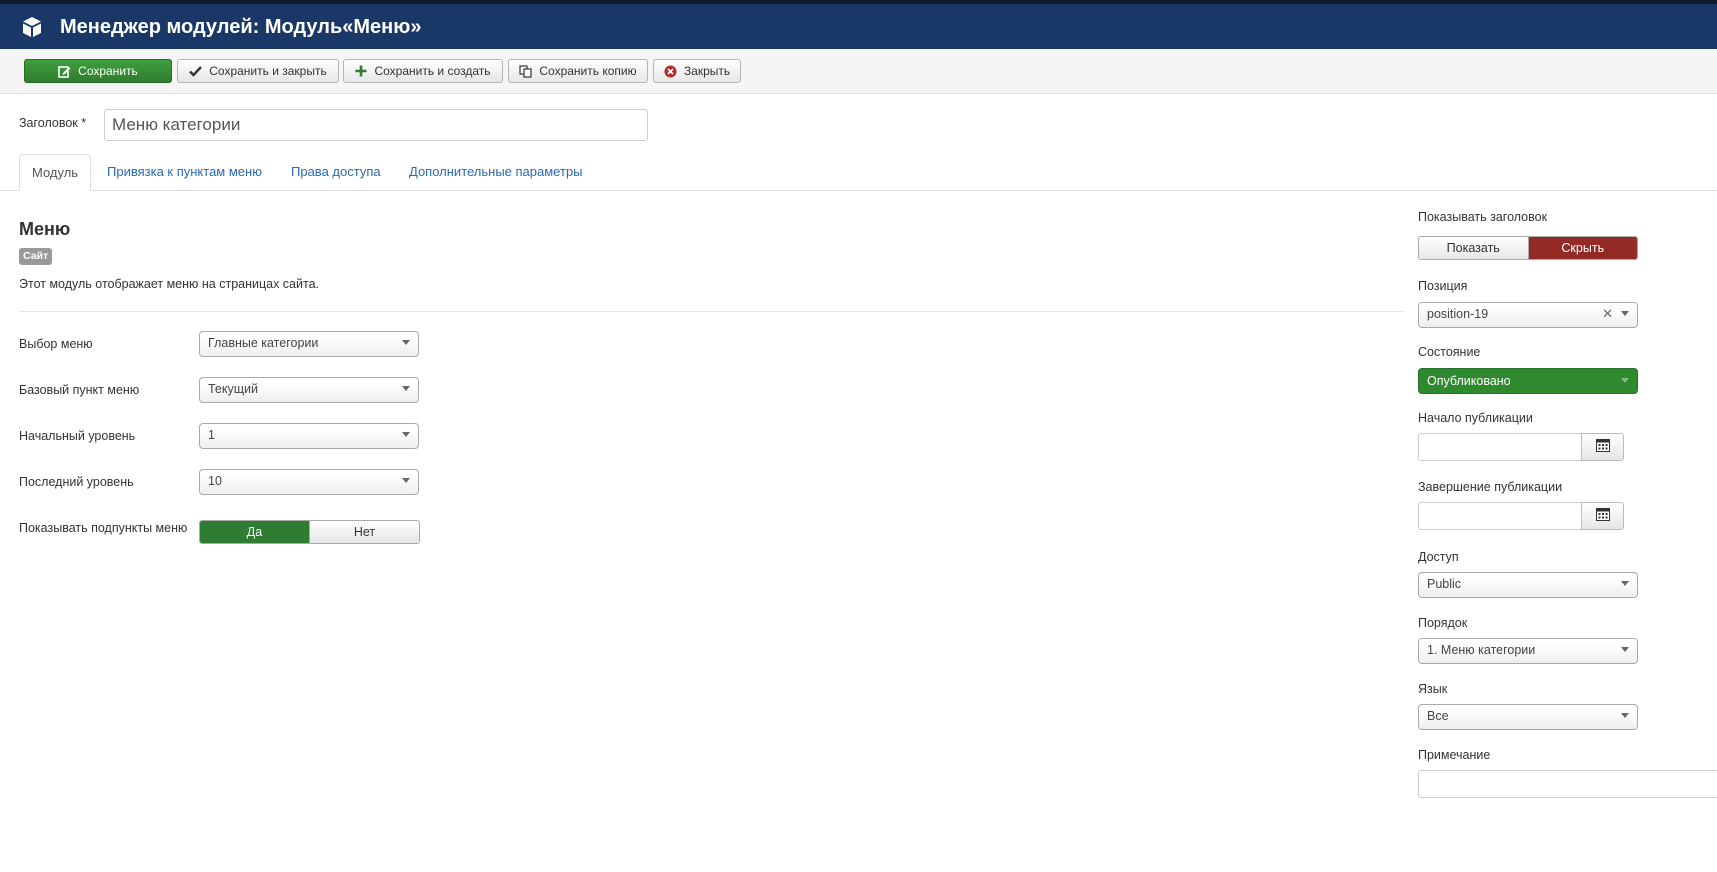 The image size is (1717, 872). Describe the element at coordinates (376, 125) in the screenshot. I see `title-input` at that location.